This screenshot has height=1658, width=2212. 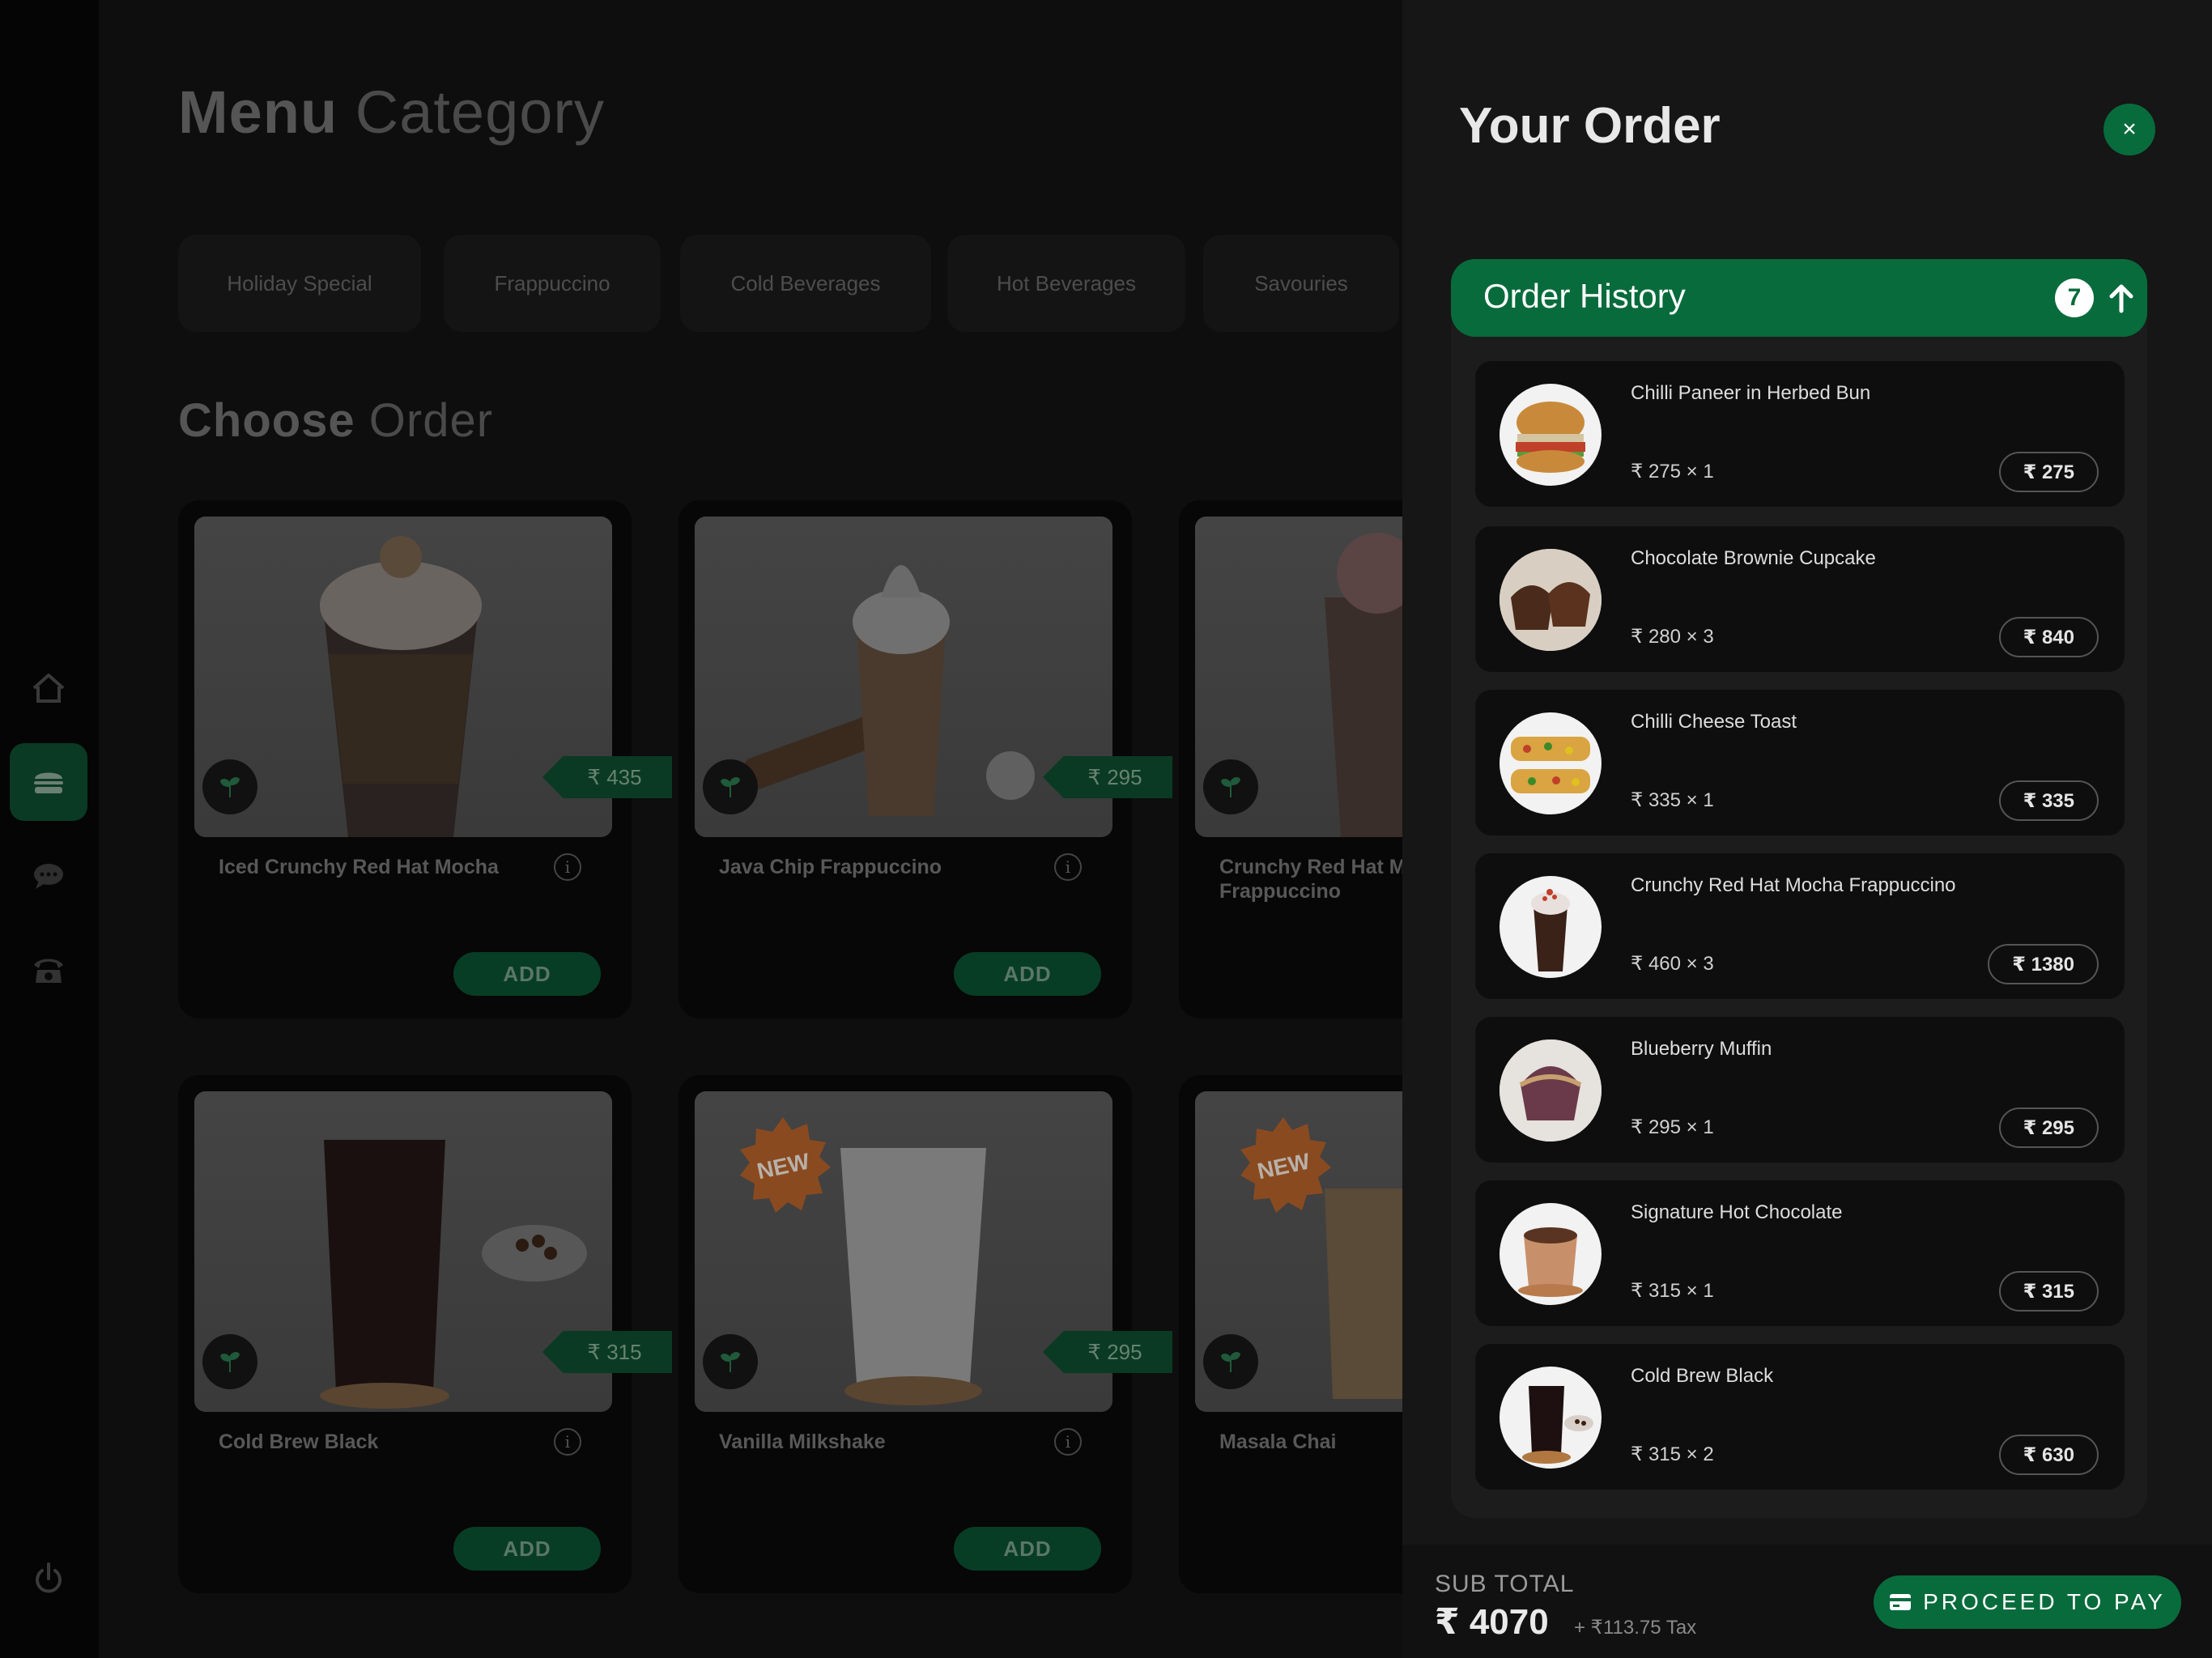 What do you see at coordinates (1505, 1584) in the screenshot?
I see `subtotal-label: SUB TOTAL` at bounding box center [1505, 1584].